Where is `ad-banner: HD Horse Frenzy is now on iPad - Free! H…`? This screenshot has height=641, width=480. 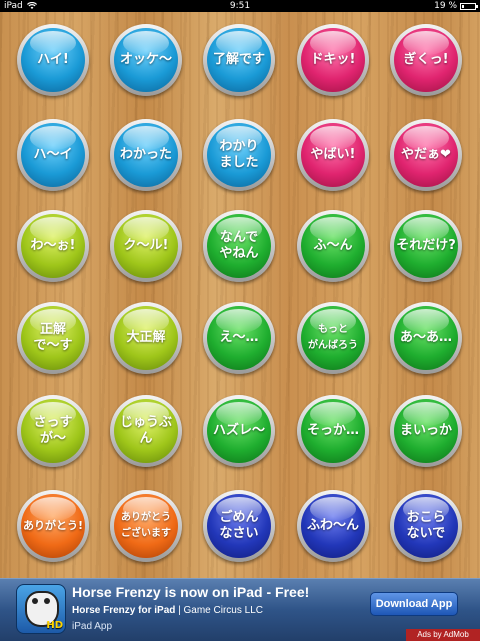
ad-banner: HD Horse Frenzy is now on iPad - Free! H… is located at coordinates (240, 609).